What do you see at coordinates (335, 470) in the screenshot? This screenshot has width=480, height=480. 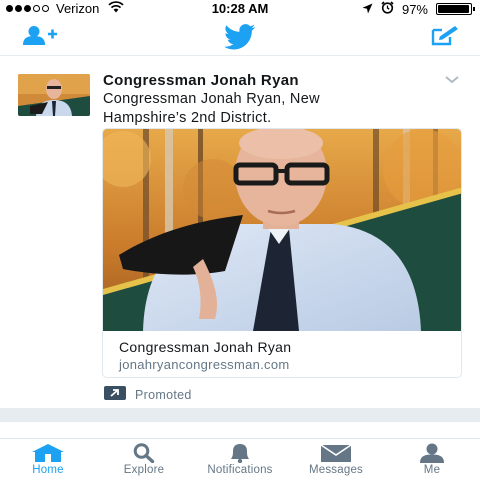 I see `tab-label: Messages` at bounding box center [335, 470].